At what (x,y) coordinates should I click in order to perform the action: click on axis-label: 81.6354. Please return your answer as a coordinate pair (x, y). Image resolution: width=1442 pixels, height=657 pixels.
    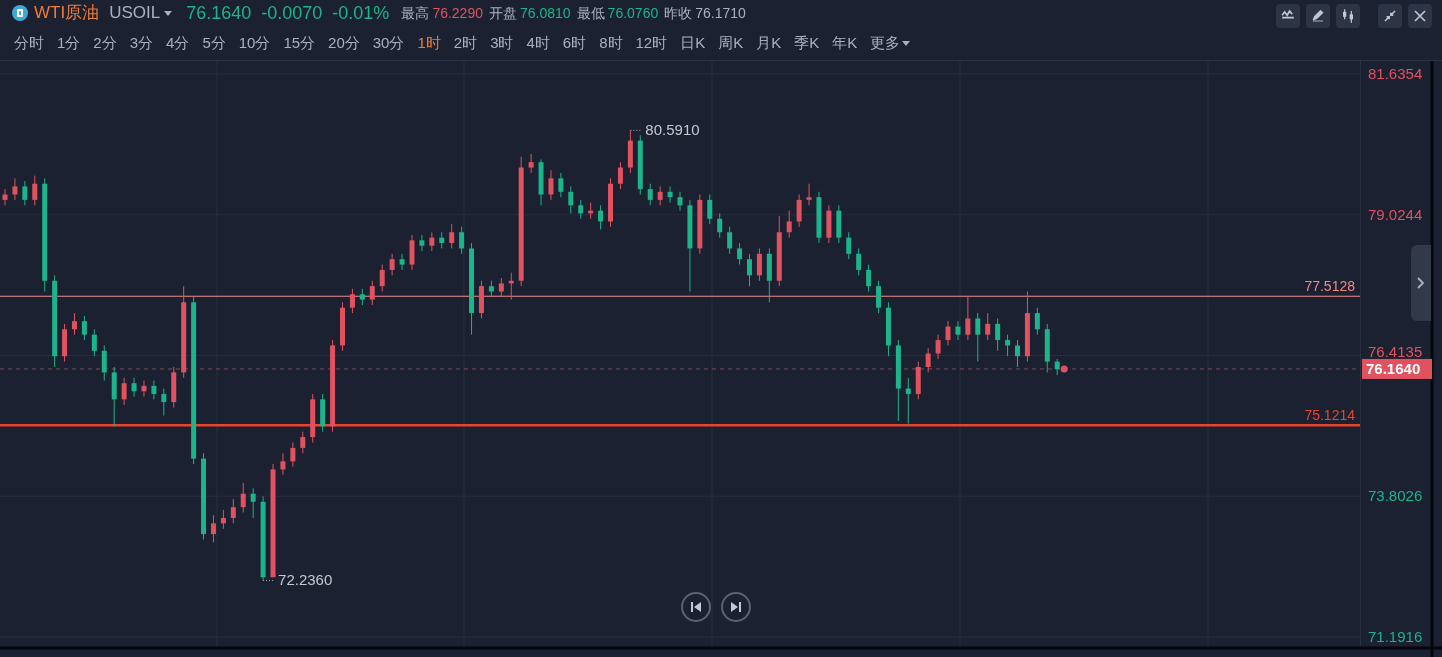
    Looking at the image, I should click on (1395, 73).